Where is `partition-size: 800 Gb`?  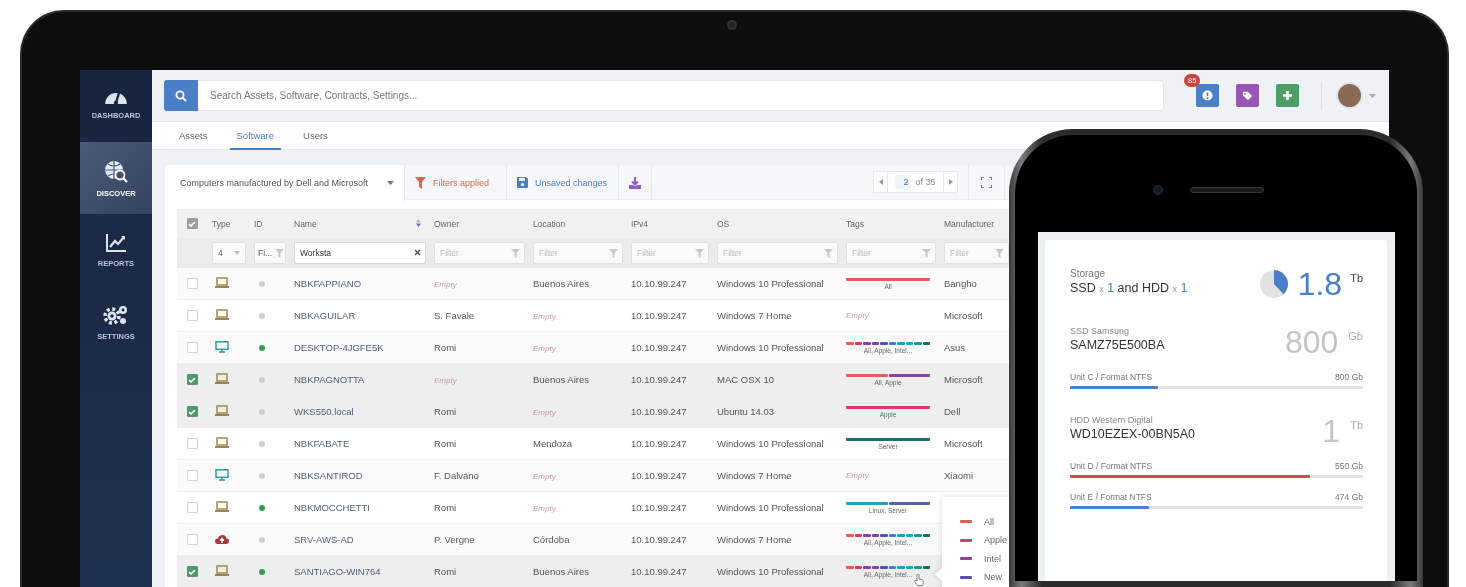
partition-size: 800 Gb is located at coordinates (1349, 377).